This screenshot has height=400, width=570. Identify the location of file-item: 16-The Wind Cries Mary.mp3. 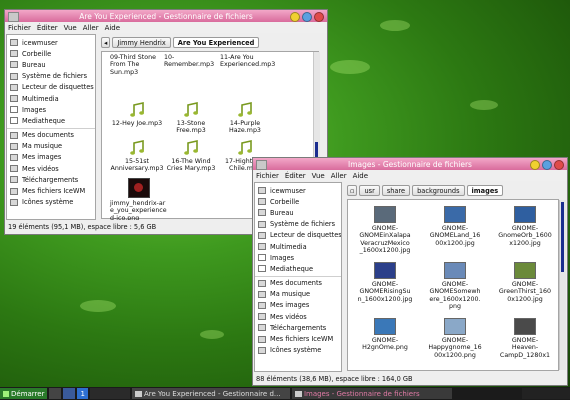
(191, 156).